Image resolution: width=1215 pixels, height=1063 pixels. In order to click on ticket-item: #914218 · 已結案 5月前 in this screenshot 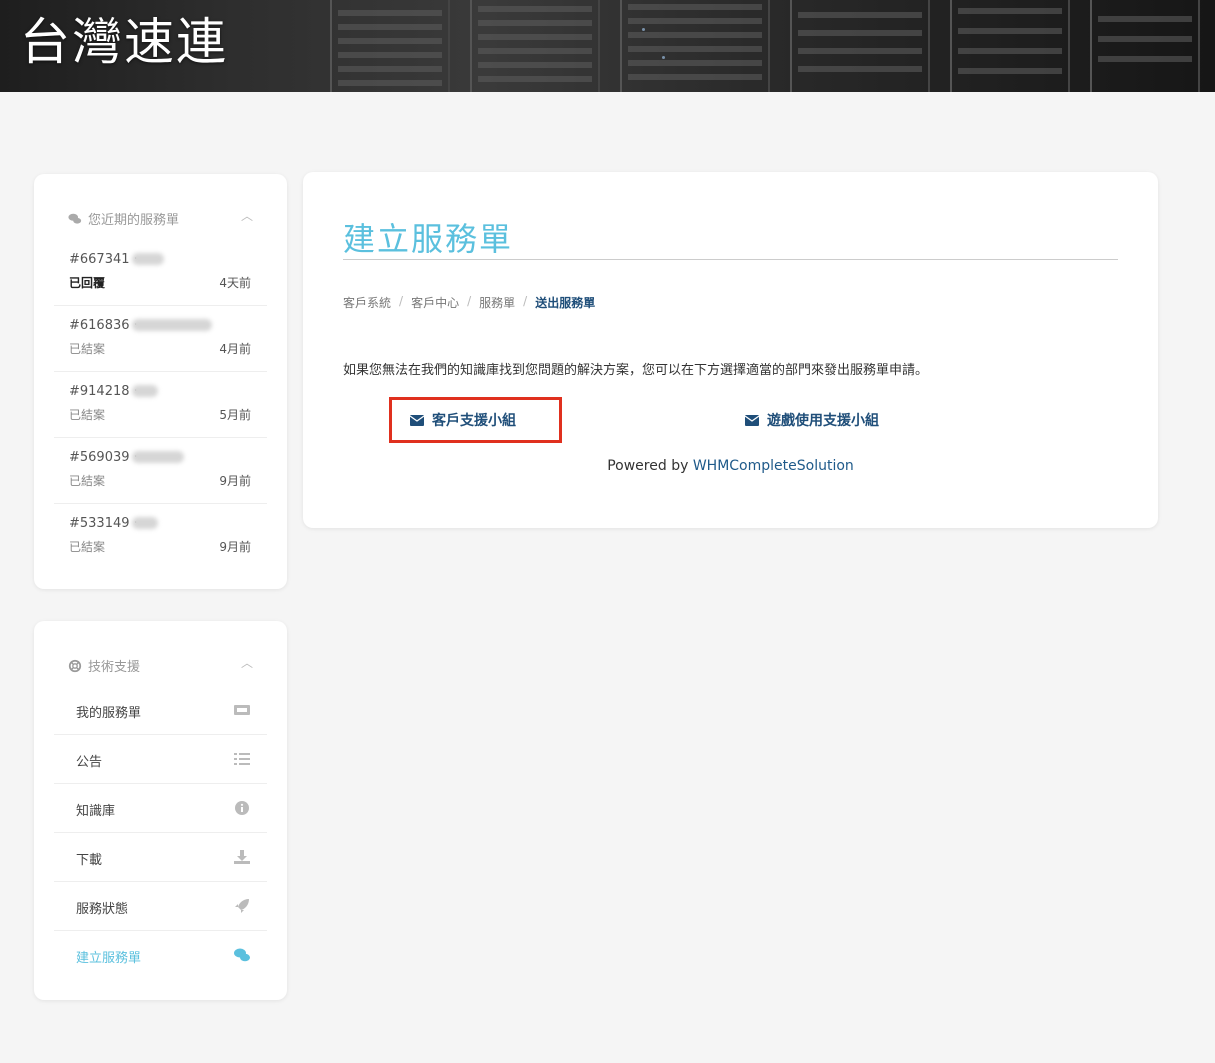, I will do `click(160, 405)`.